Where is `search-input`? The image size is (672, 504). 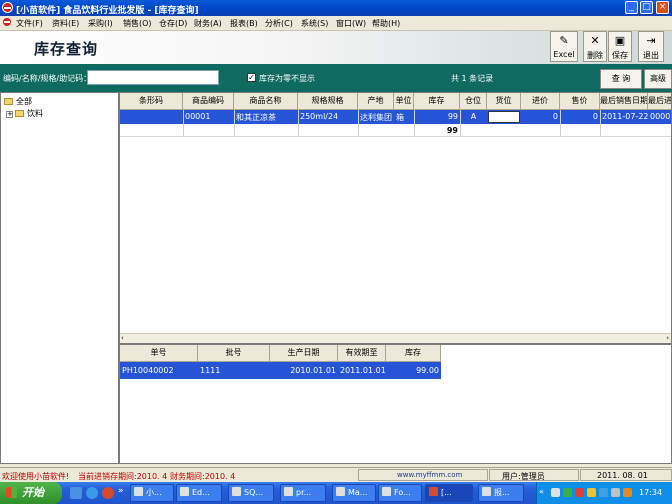 search-input is located at coordinates (153, 77).